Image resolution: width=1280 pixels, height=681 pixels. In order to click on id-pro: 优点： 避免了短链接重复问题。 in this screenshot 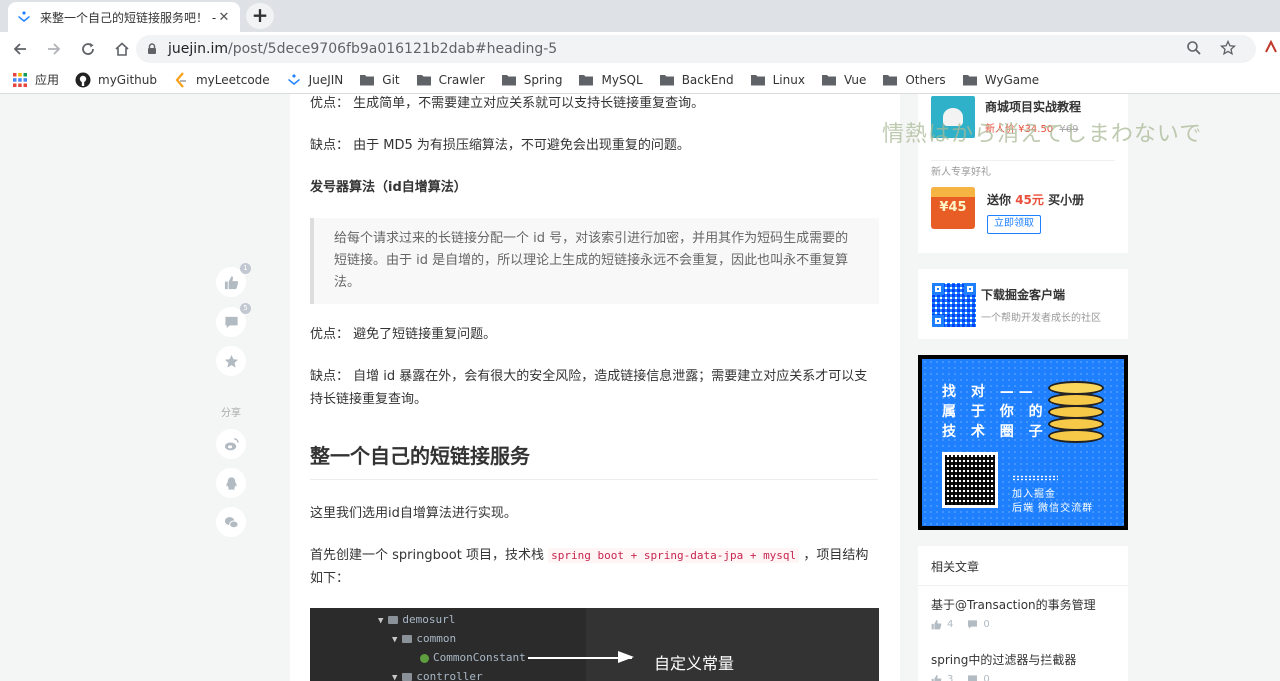, I will do `click(403, 334)`.